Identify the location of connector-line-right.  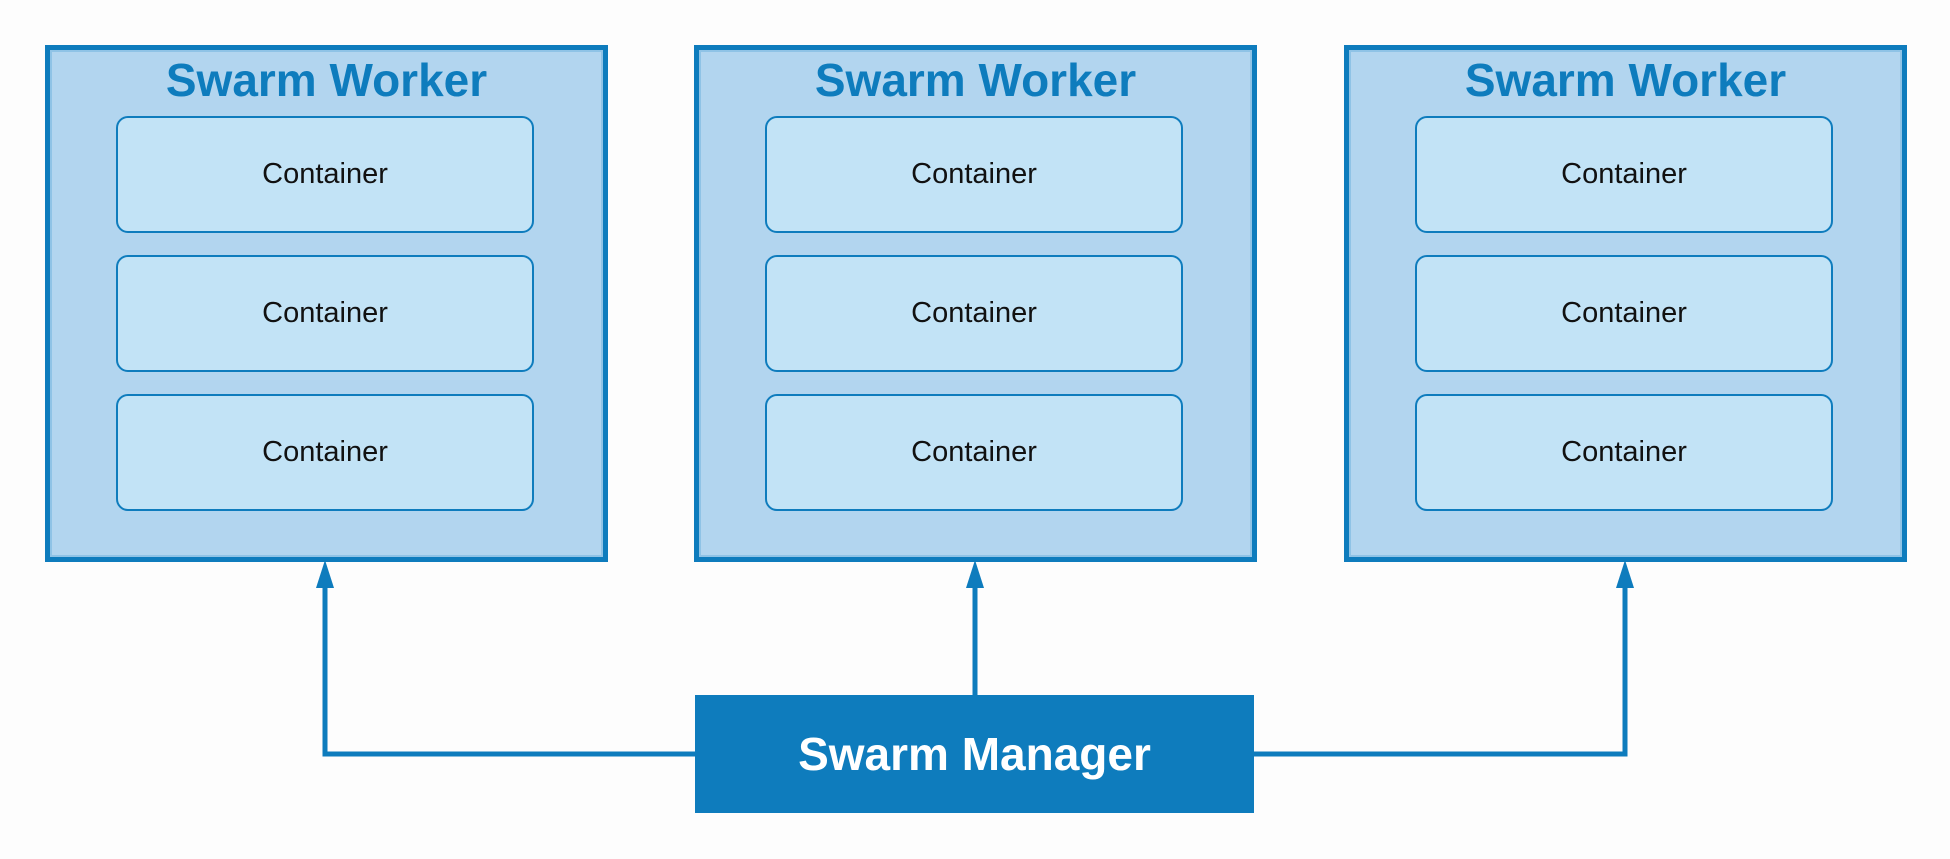
(1441, 666).